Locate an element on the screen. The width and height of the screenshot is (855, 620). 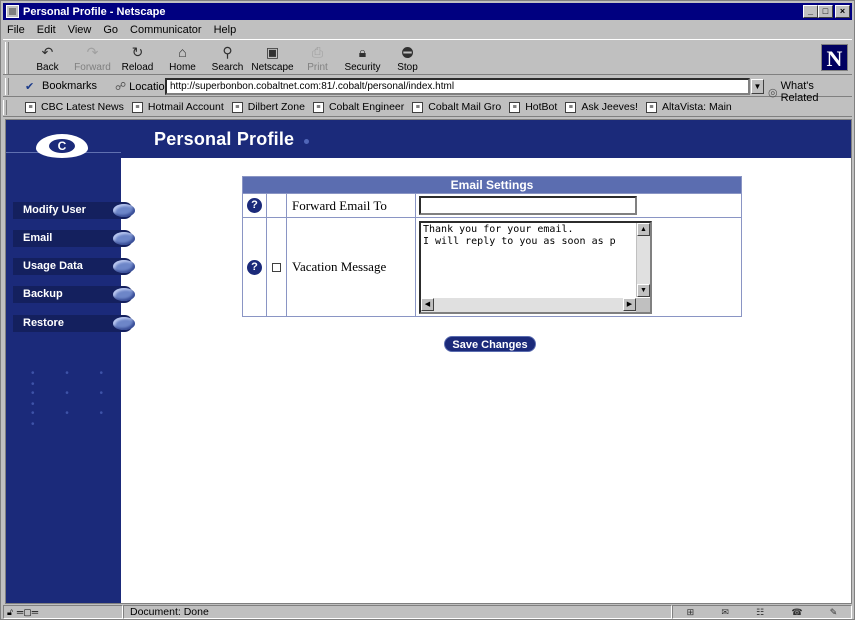
vacation-message-label: Vacation Message is located at coordinates (351, 267).